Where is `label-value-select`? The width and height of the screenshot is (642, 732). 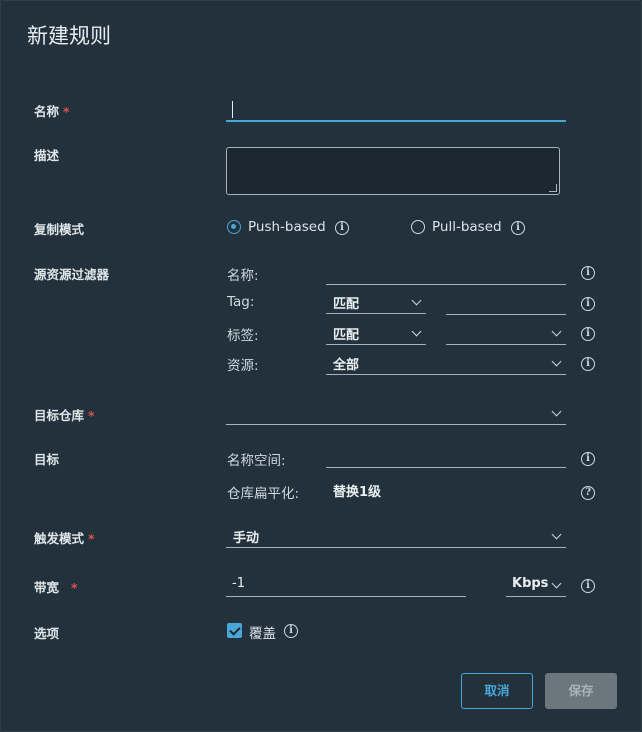 label-value-select is located at coordinates (506, 334).